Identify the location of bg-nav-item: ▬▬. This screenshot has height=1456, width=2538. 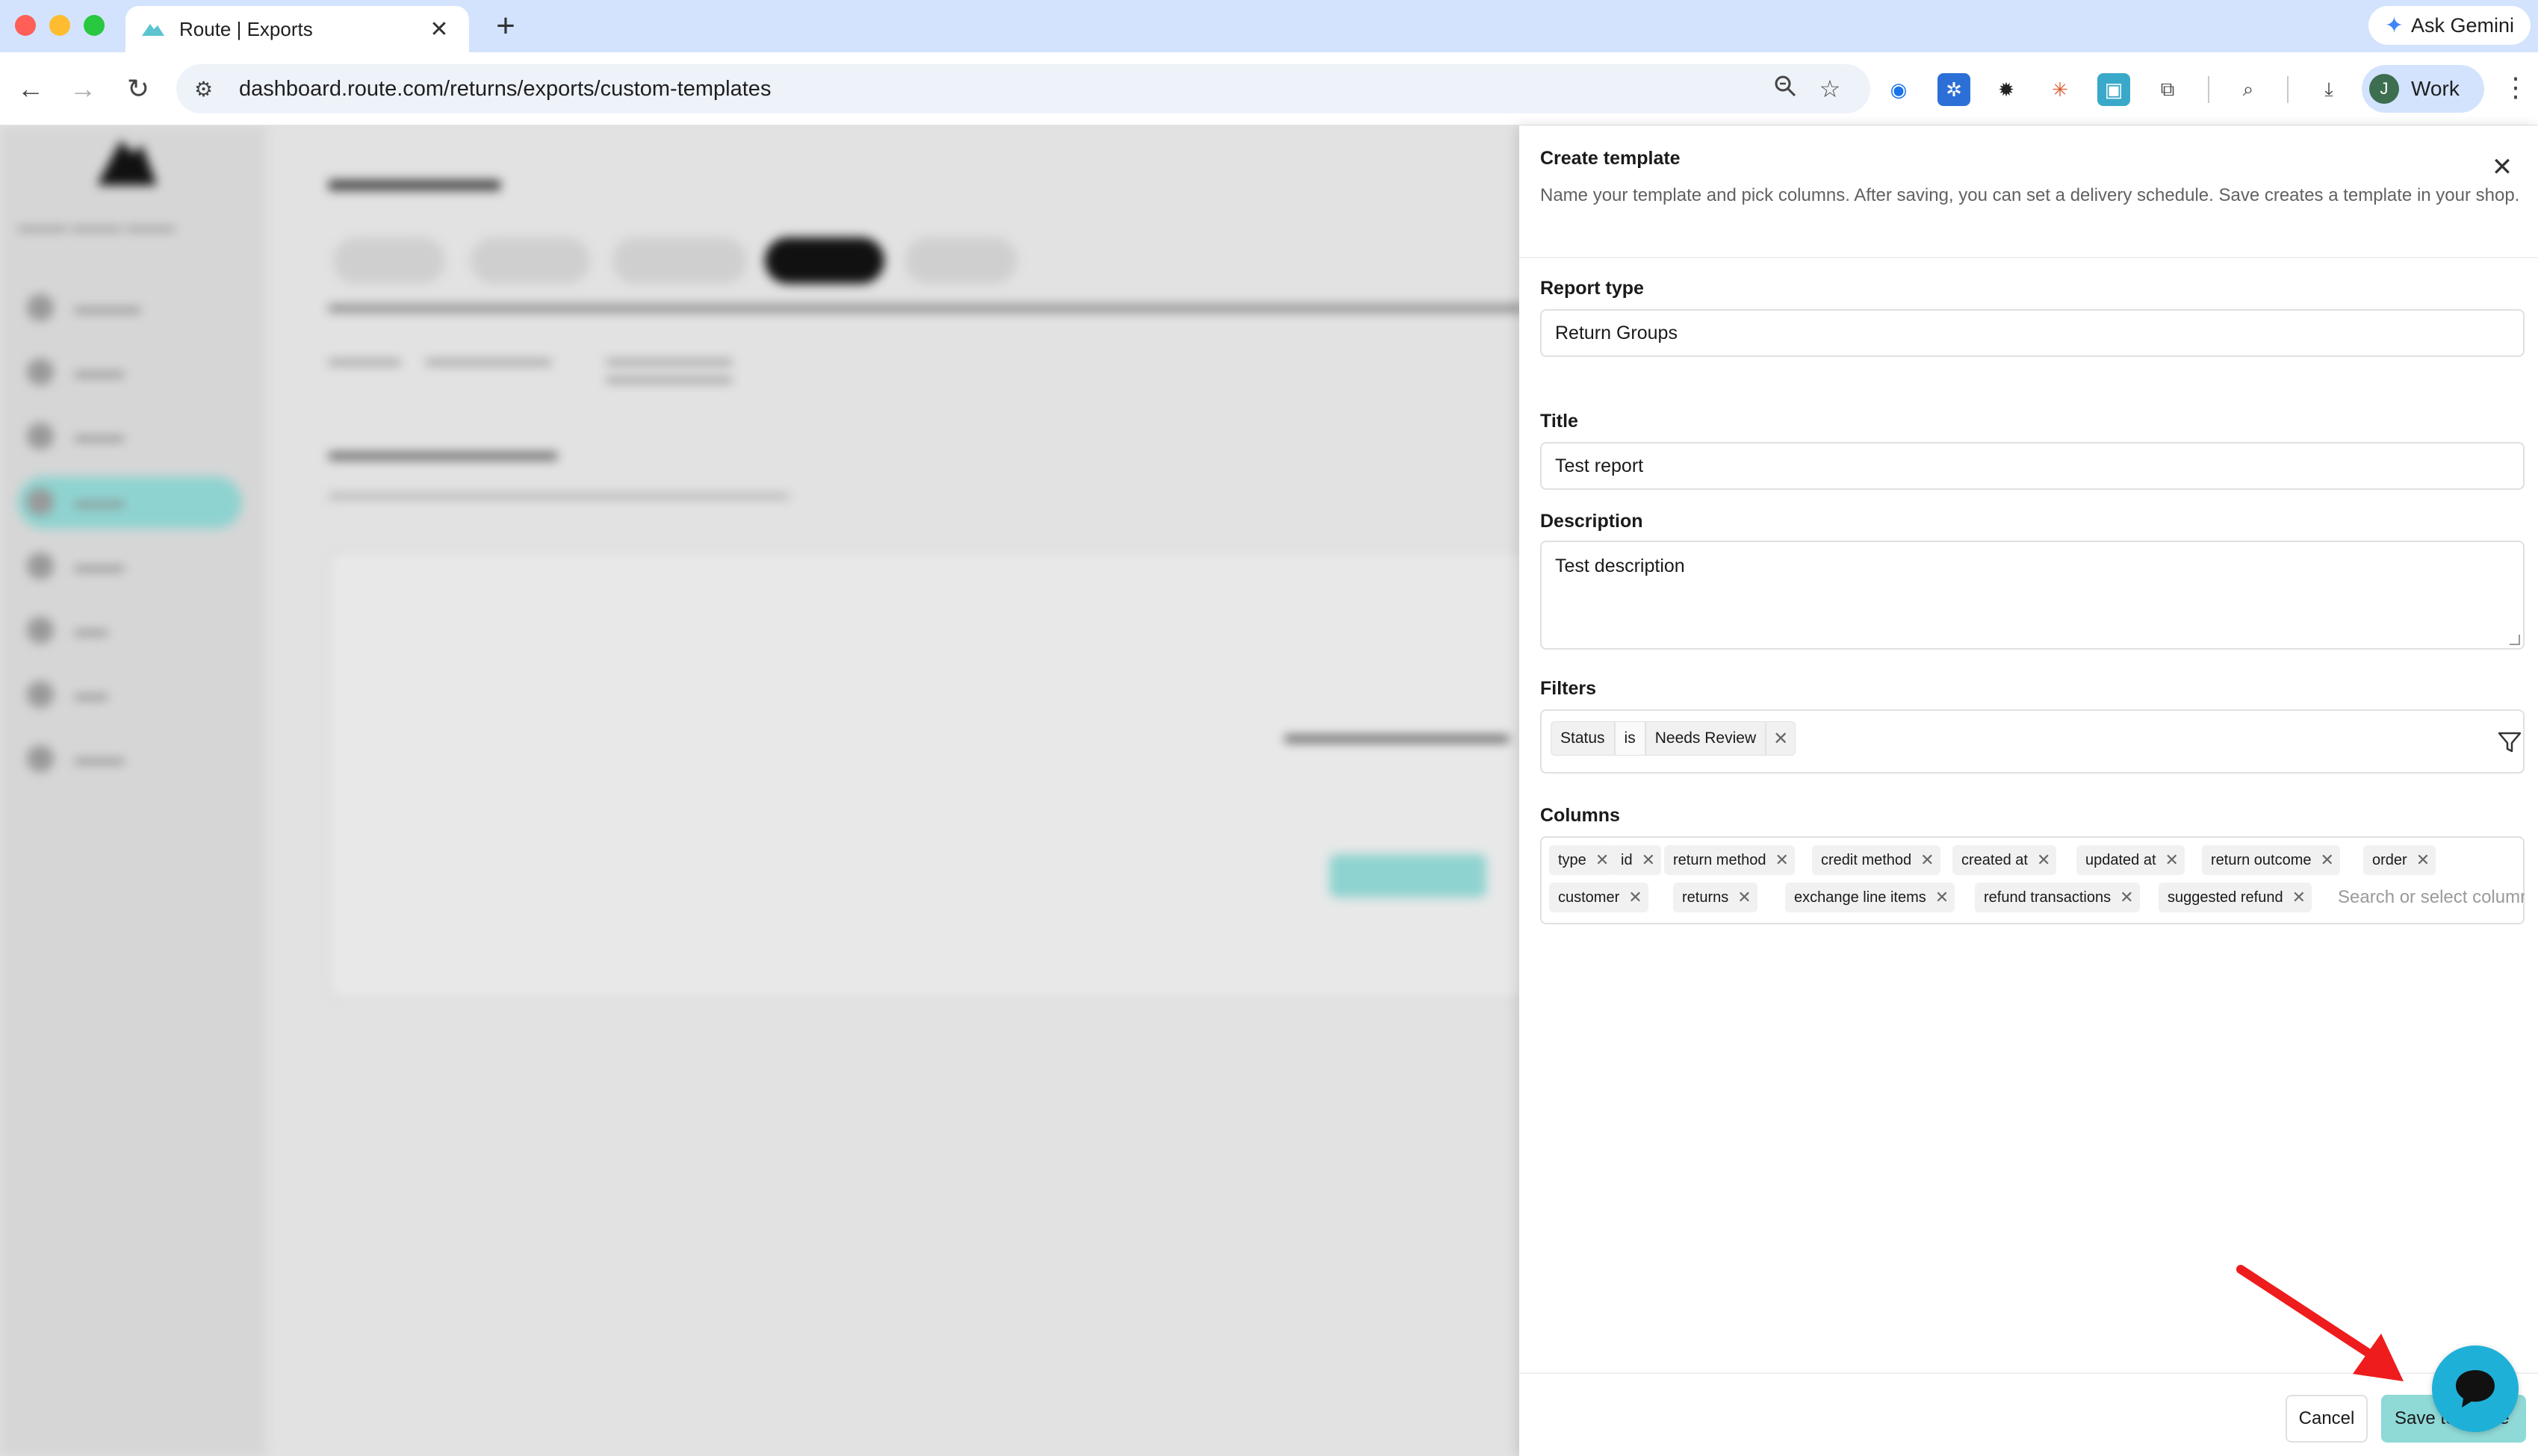
(67, 694).